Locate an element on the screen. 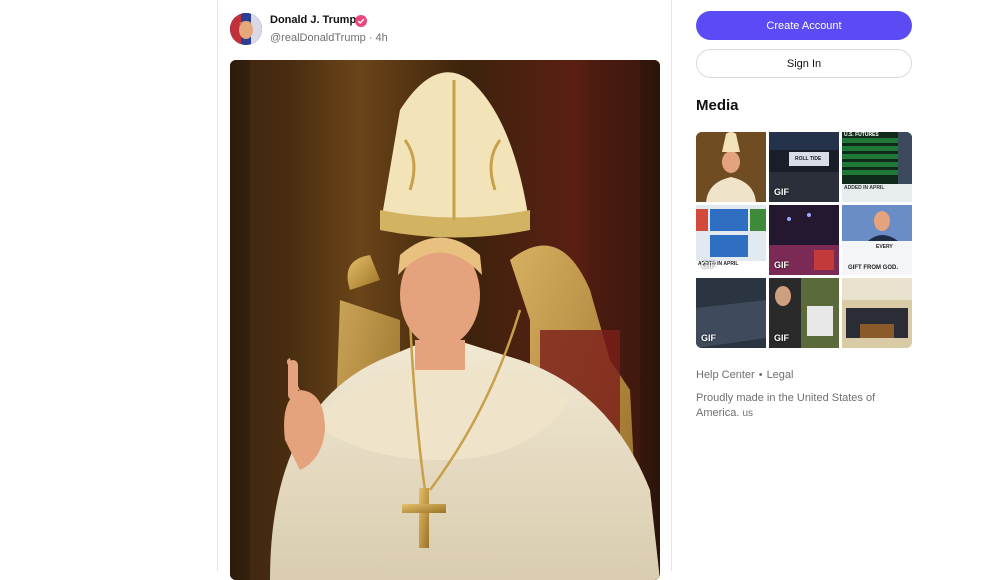  verified-badge-icon is located at coordinates (361, 20).